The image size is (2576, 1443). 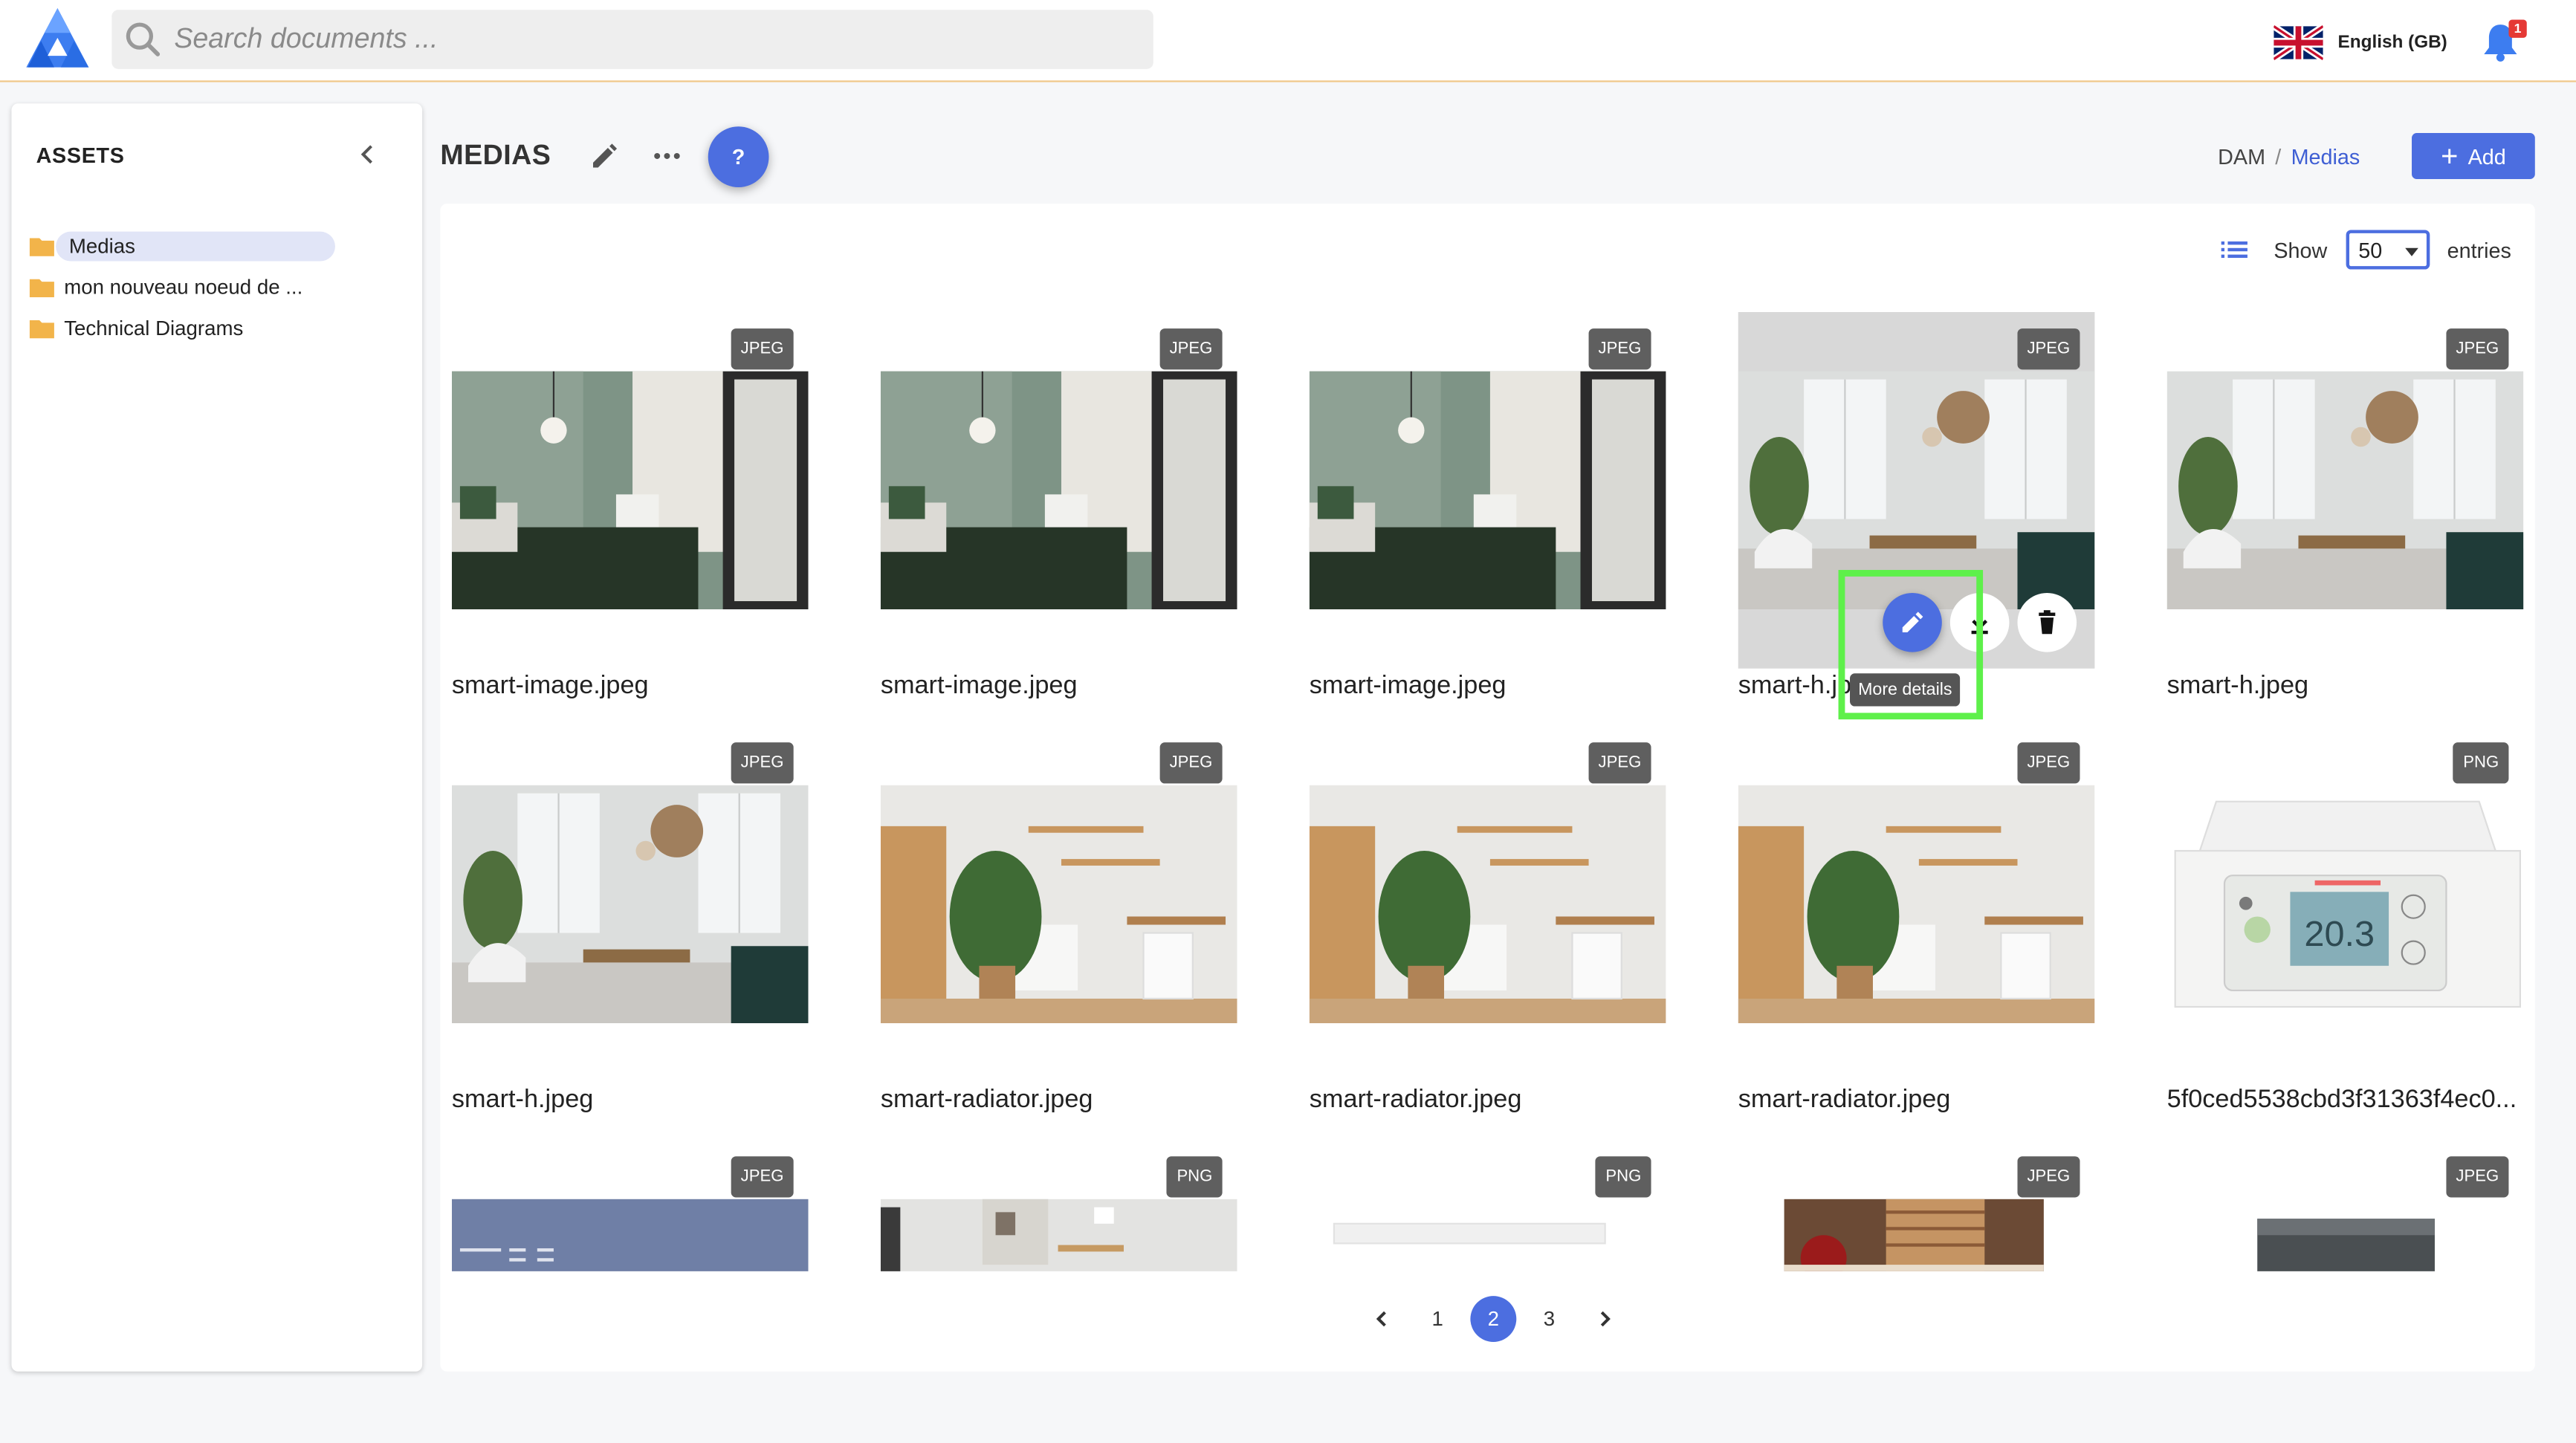 What do you see at coordinates (2479, 250) in the screenshot?
I see `entries-label: entries` at bounding box center [2479, 250].